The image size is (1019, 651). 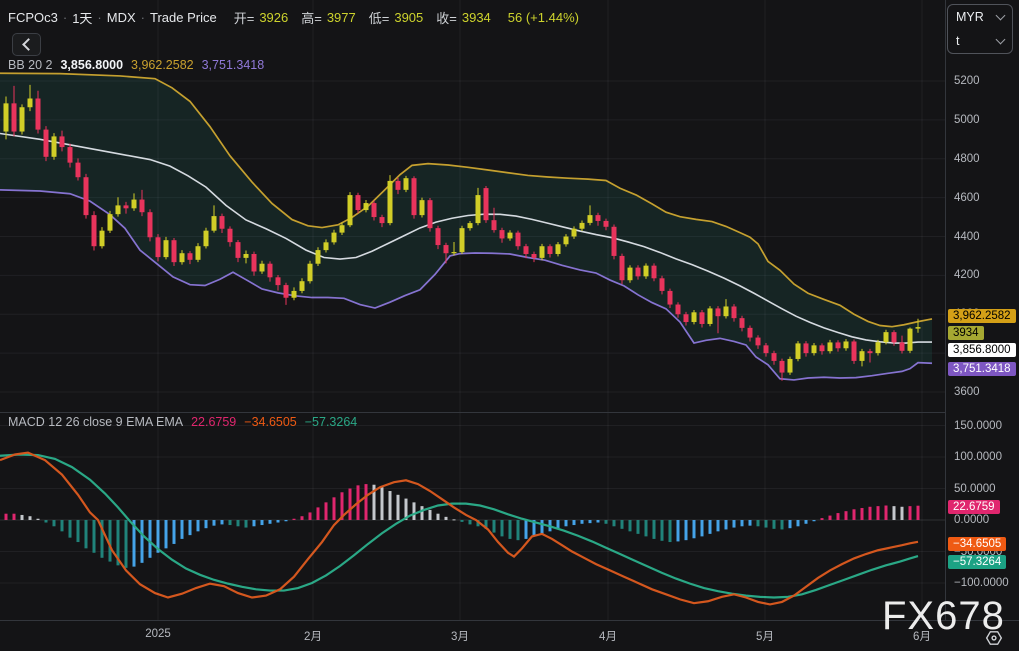 I want to click on back-button, so click(x=26, y=44).